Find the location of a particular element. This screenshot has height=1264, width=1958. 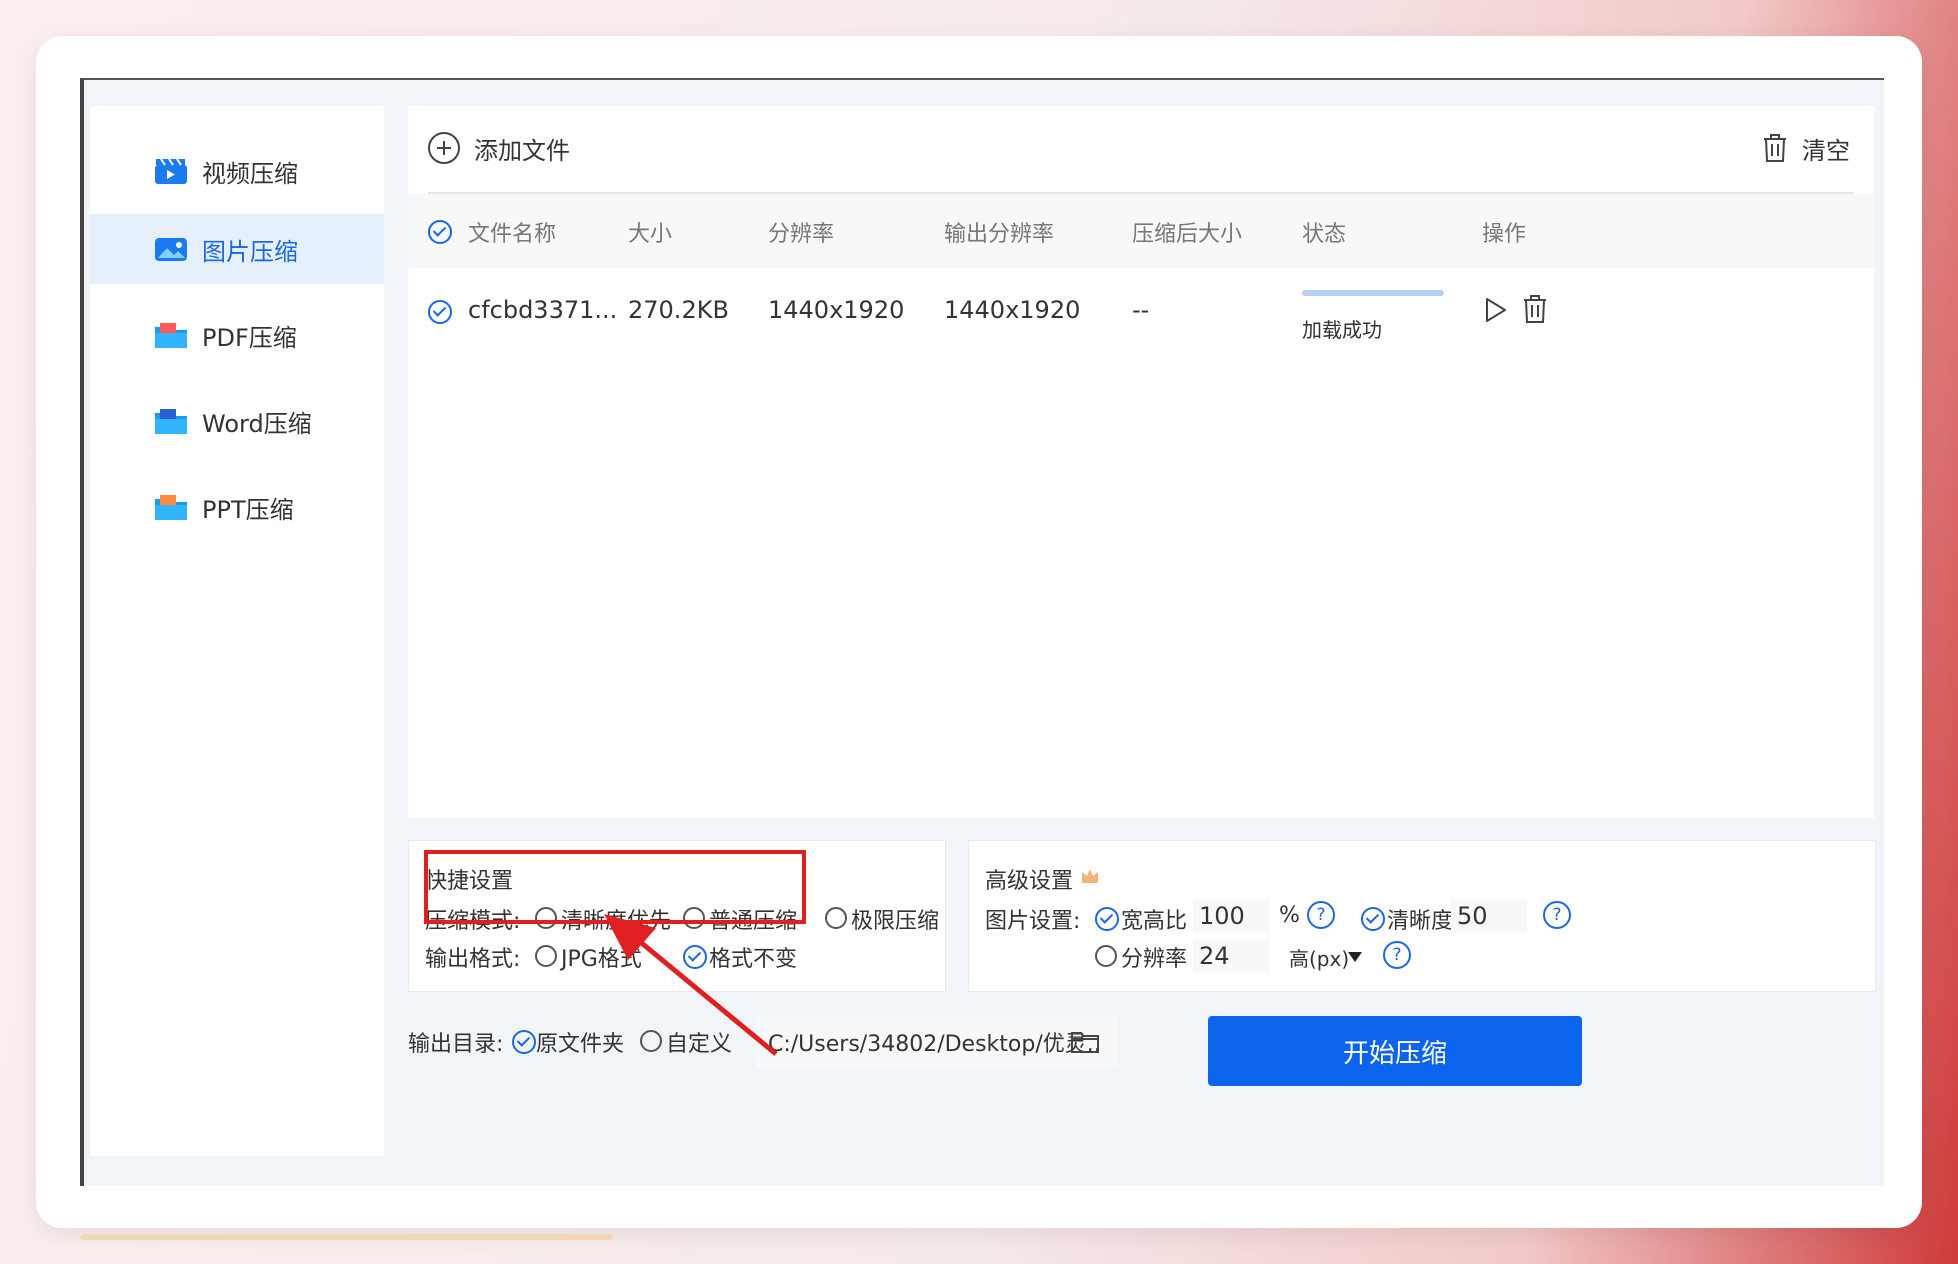

progress-bar is located at coordinates (1373, 293).